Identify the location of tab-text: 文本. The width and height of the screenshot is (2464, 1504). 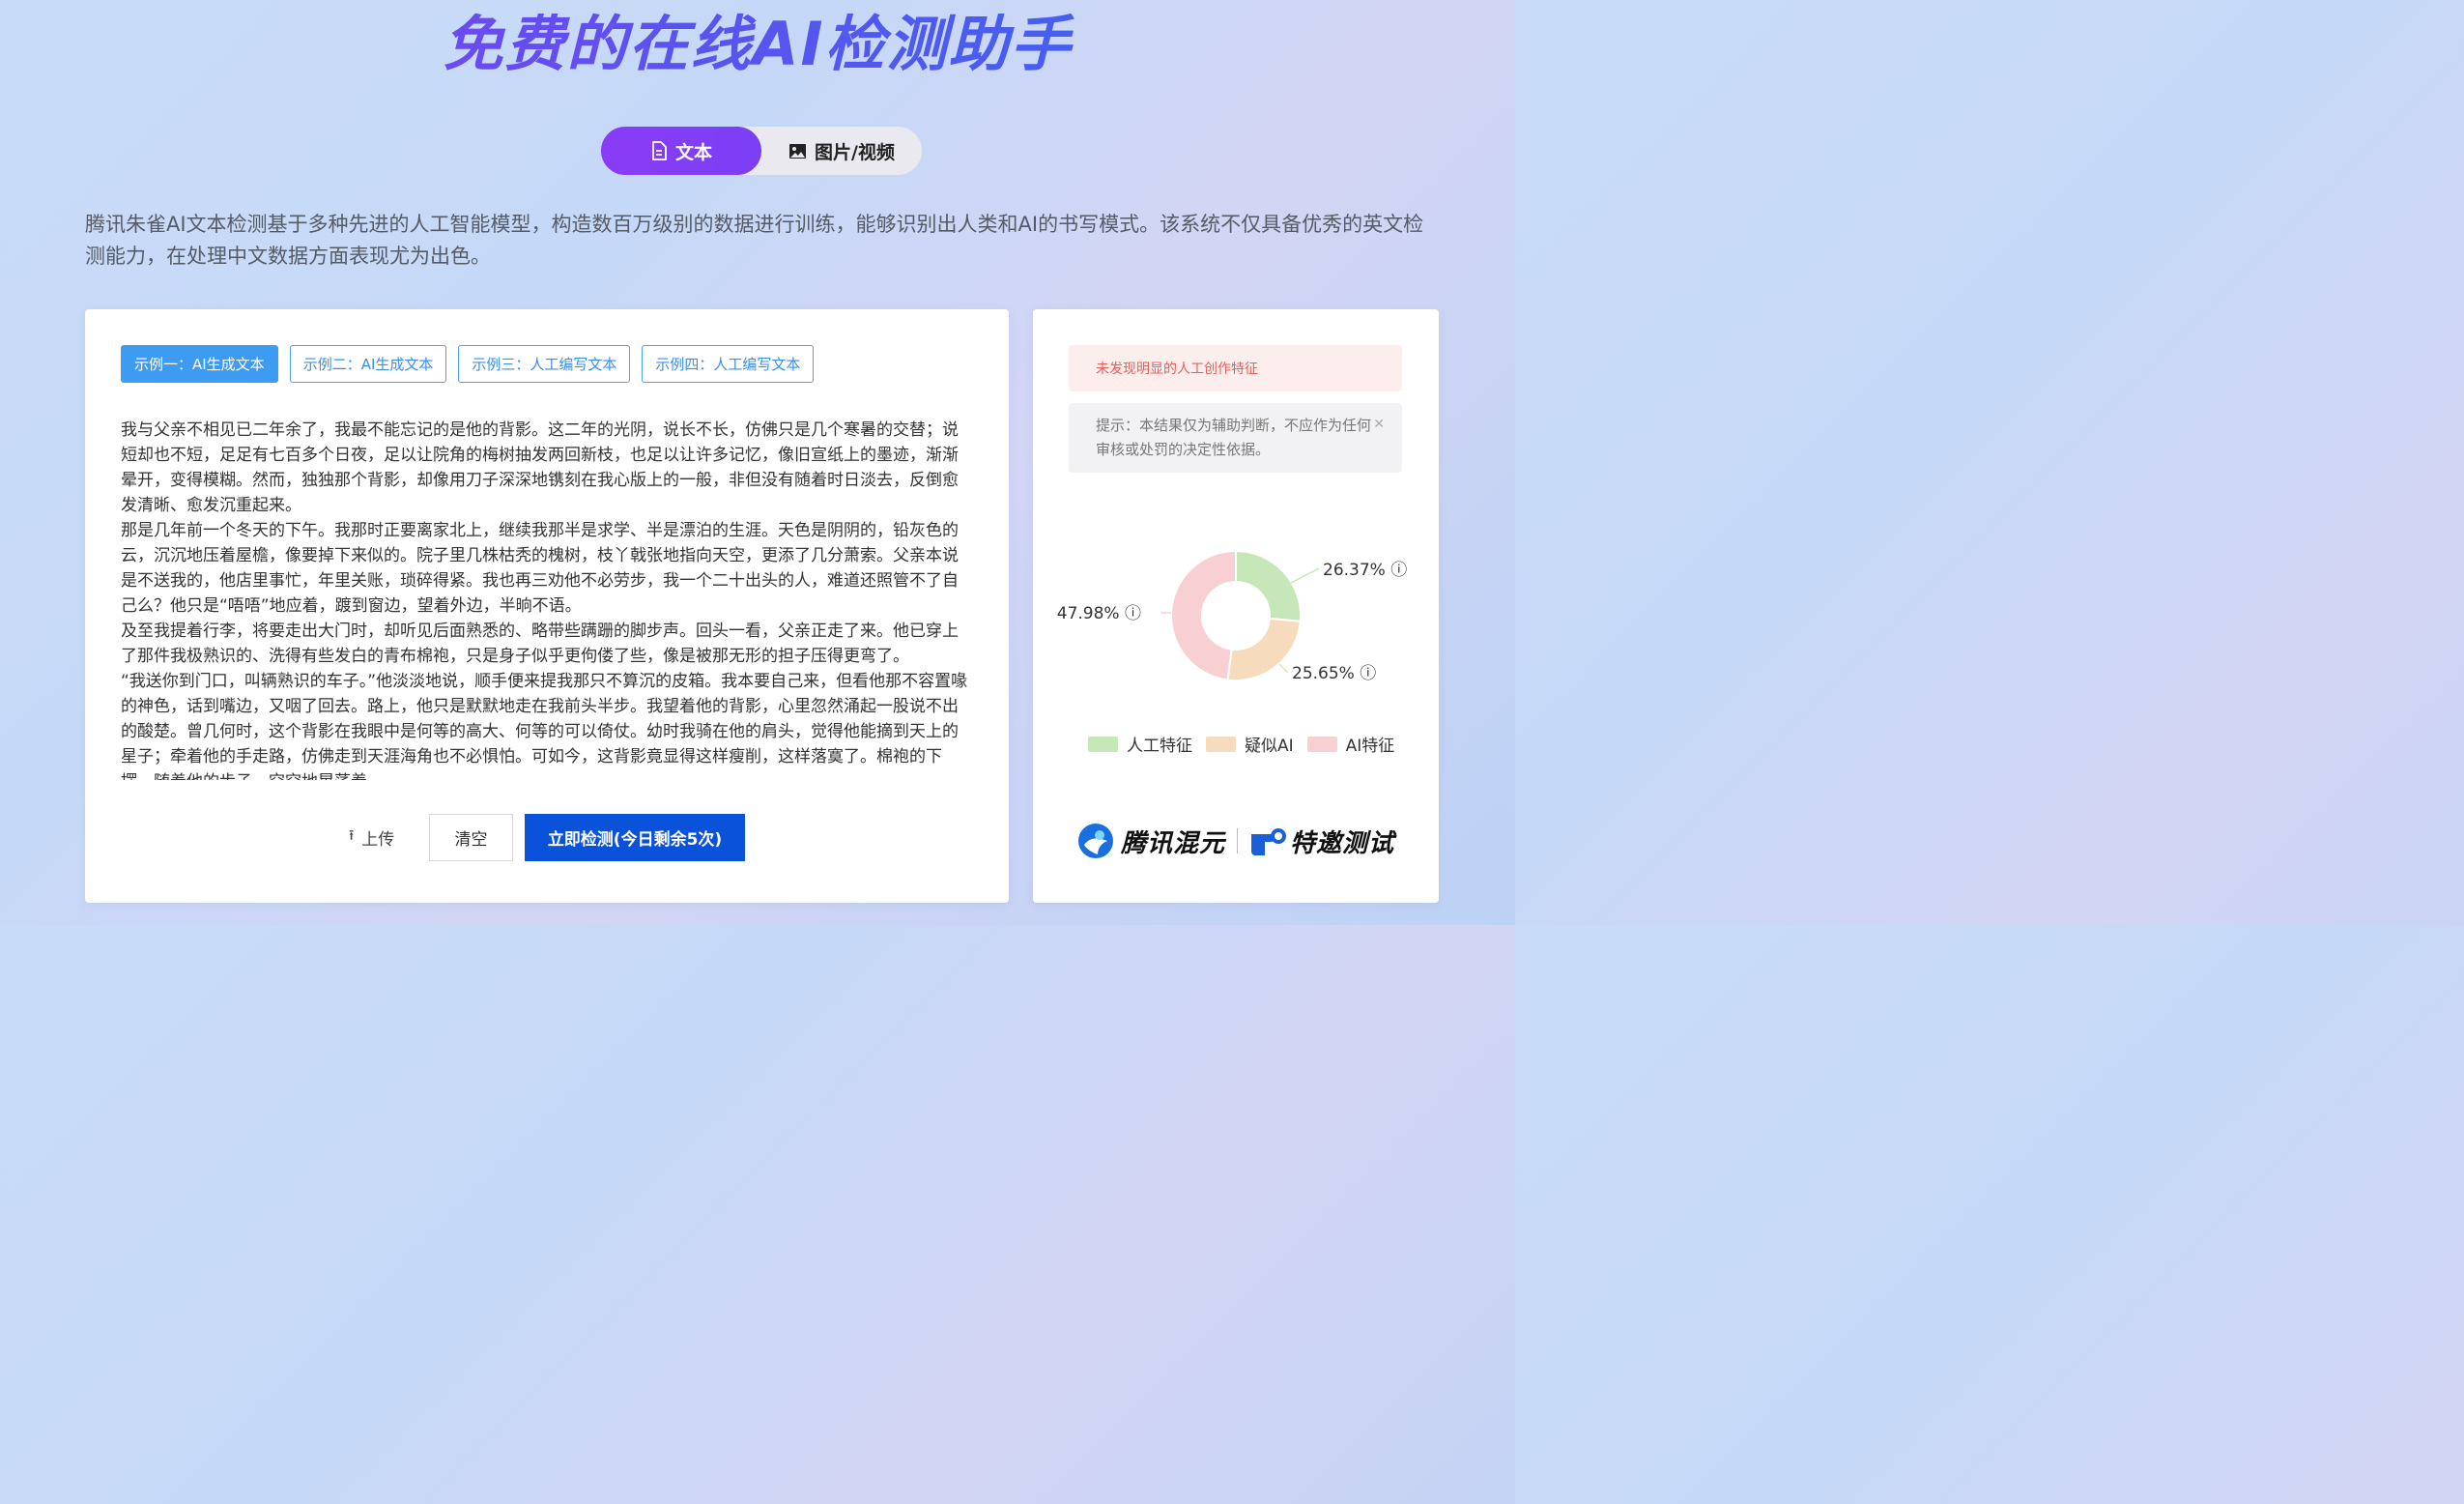
(681, 151).